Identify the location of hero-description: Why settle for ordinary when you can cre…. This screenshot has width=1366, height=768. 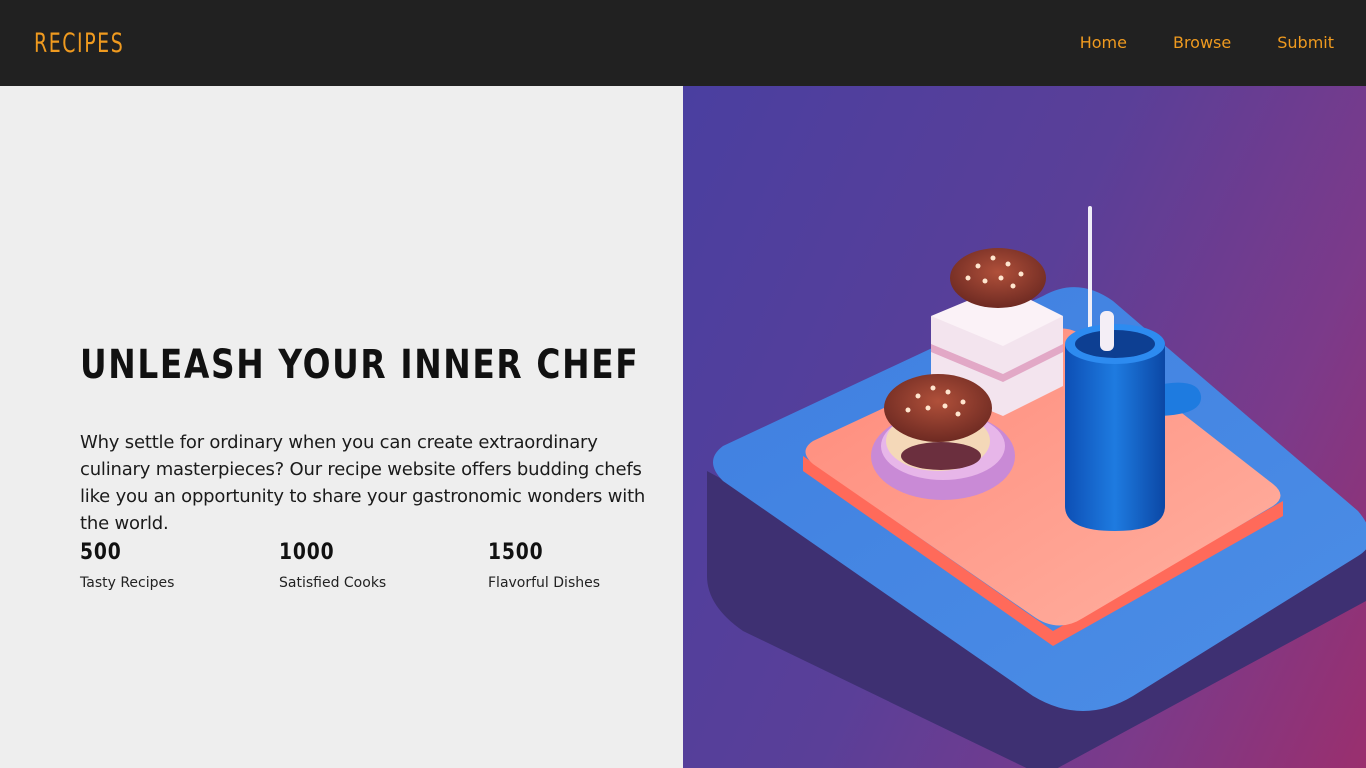
(363, 483).